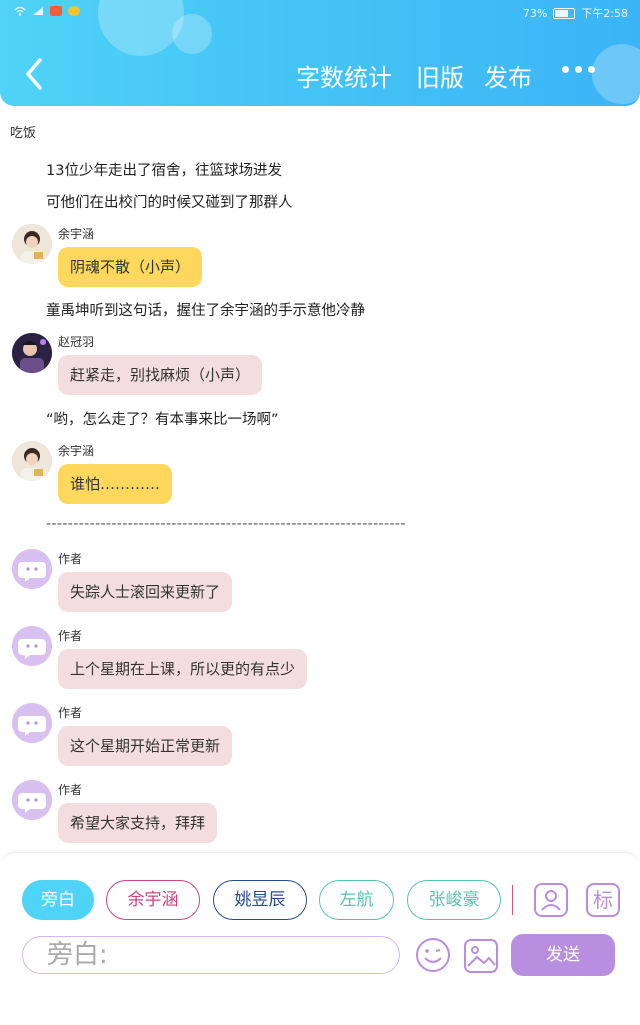 This screenshot has width=640, height=1025. I want to click on image-icon, so click(481, 956).